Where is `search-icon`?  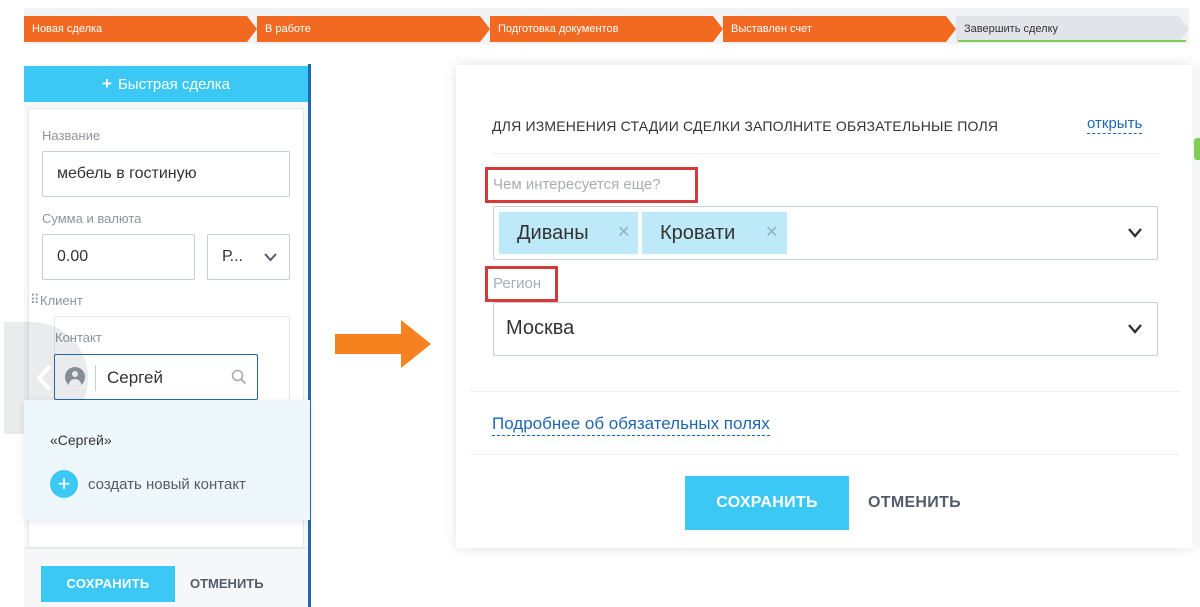 search-icon is located at coordinates (239, 377).